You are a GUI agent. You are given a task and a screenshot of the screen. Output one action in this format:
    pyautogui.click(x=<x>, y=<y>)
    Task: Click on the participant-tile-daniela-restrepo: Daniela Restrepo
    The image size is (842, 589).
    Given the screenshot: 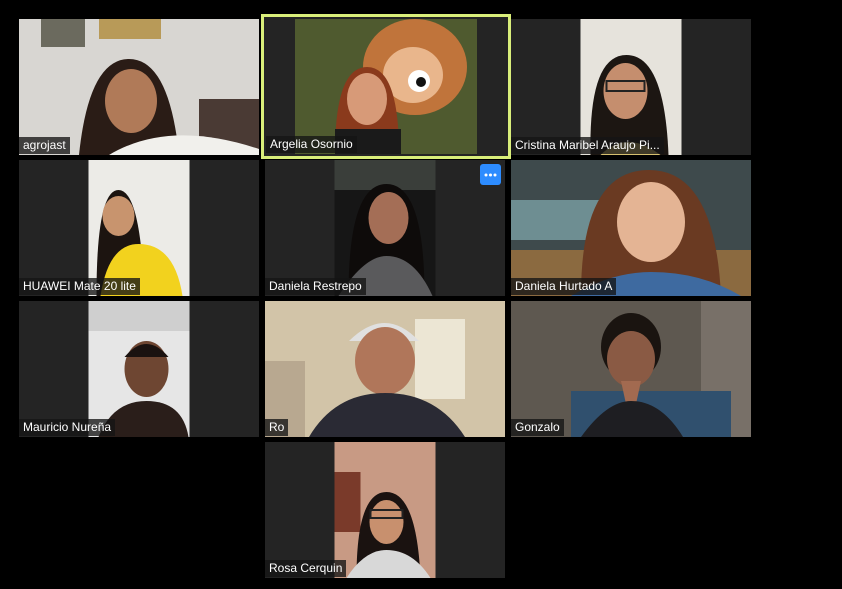 What is the action you would take?
    pyautogui.click(x=385, y=228)
    